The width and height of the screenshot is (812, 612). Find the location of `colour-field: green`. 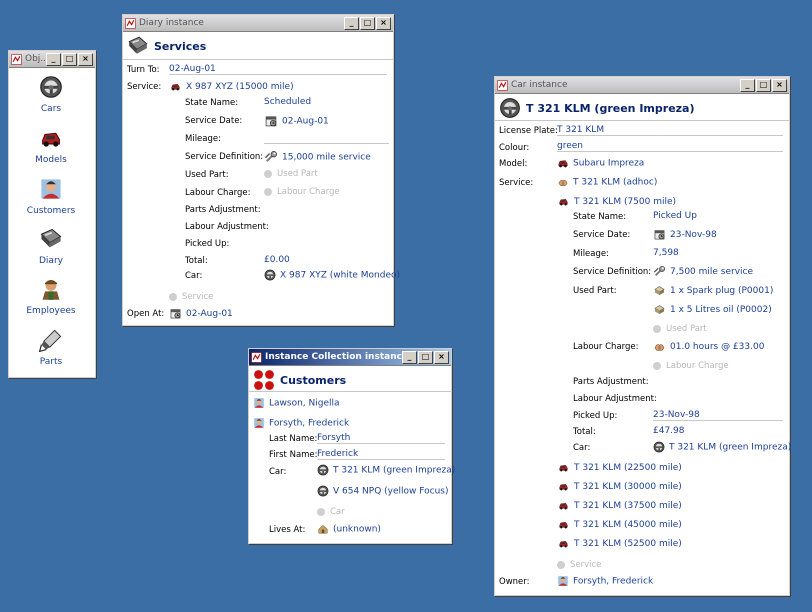

colour-field: green is located at coordinates (670, 146).